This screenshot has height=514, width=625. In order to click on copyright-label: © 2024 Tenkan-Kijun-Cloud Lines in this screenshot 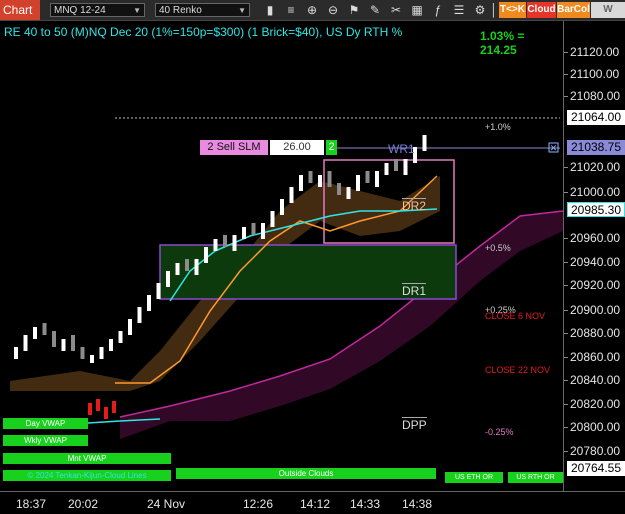, I will do `click(87, 475)`.